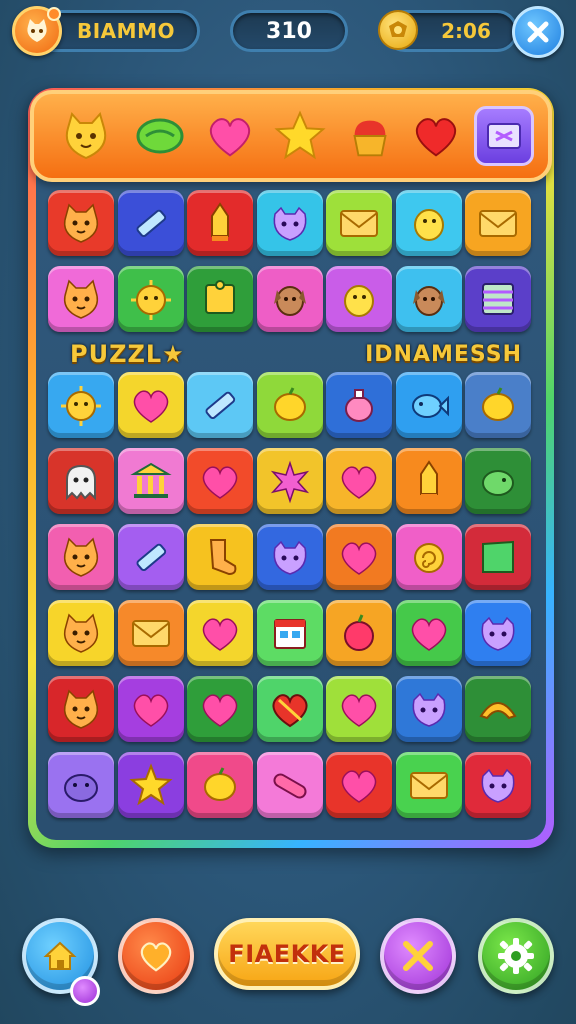 Image resolution: width=576 pixels, height=1024 pixels. I want to click on book-icon, so click(498, 299).